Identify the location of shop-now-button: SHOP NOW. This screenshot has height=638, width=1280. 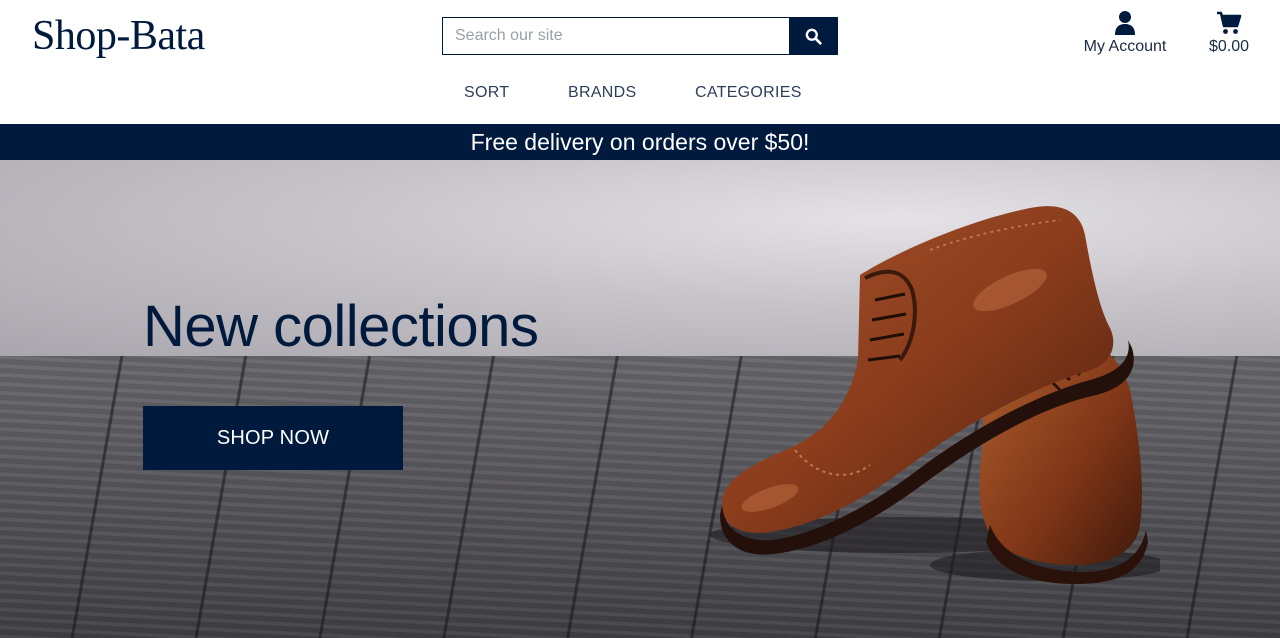
(273, 438).